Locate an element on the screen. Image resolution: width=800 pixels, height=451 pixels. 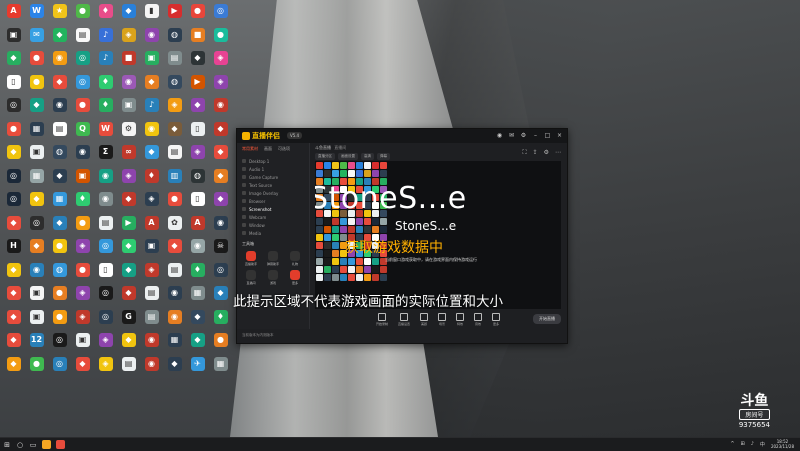
source-row: Browser is located at coordinates (273, 201).